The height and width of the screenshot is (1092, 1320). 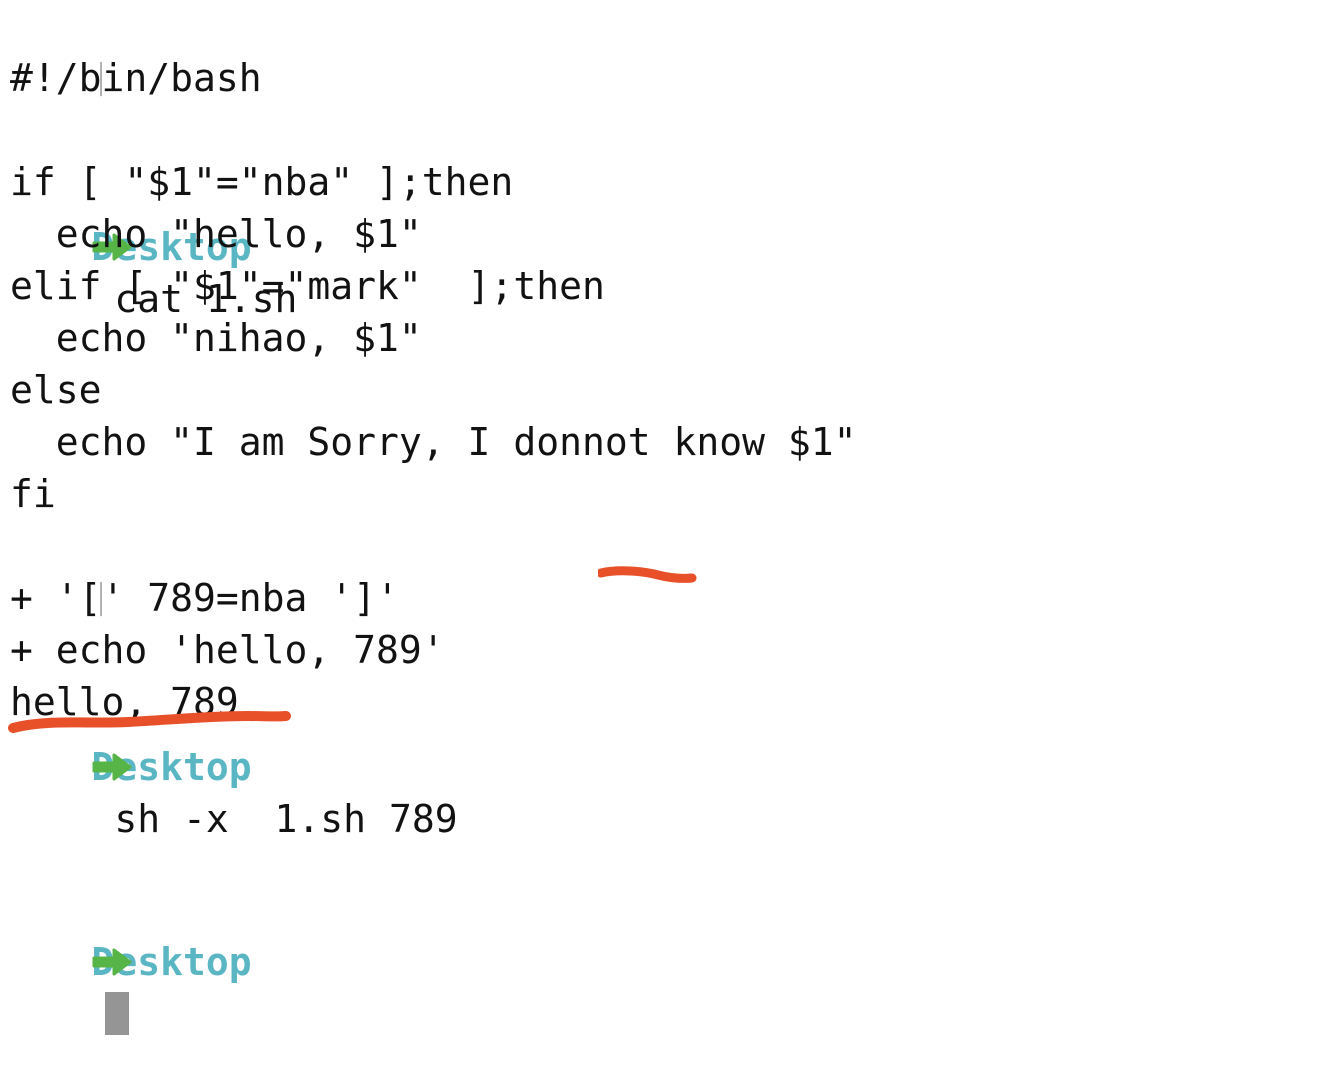 I want to click on prompt-command: sh -x 1.sh 789, so click(x=275, y=819).